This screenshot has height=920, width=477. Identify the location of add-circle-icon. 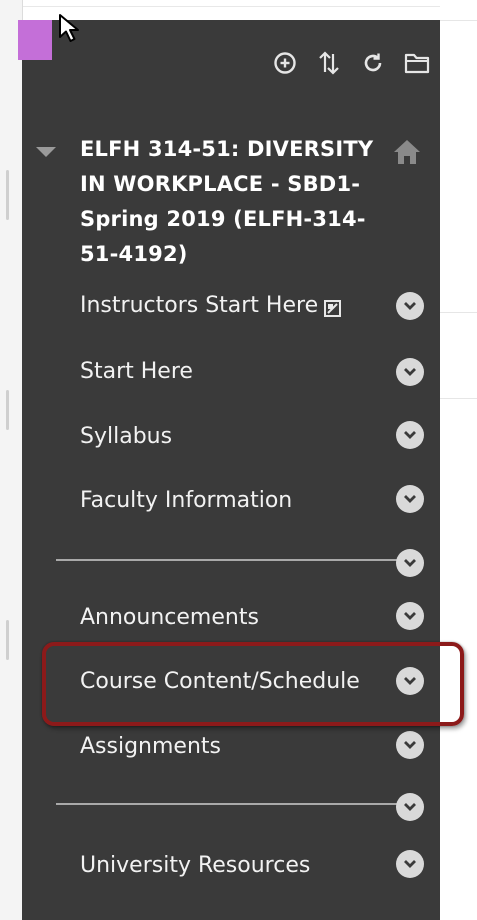
(285, 63).